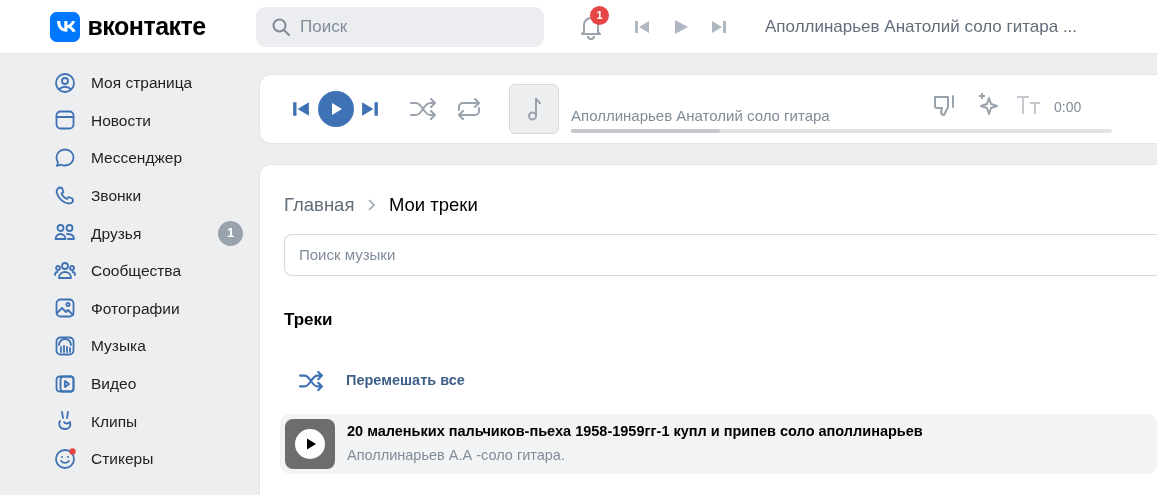 The image size is (1157, 495). Describe the element at coordinates (146, 308) in the screenshot. I see `sidebar-item: Фотографии` at that location.